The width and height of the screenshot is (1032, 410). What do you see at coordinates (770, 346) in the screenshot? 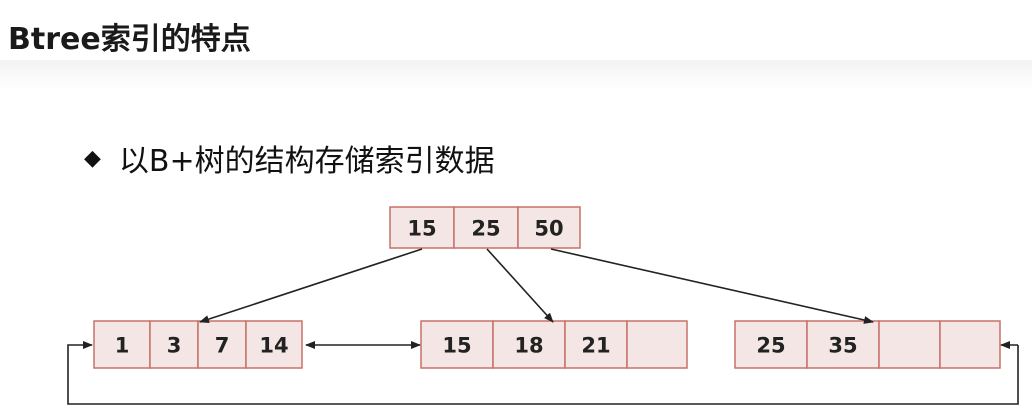
I see `leaf-node-3-key: 25` at bounding box center [770, 346].